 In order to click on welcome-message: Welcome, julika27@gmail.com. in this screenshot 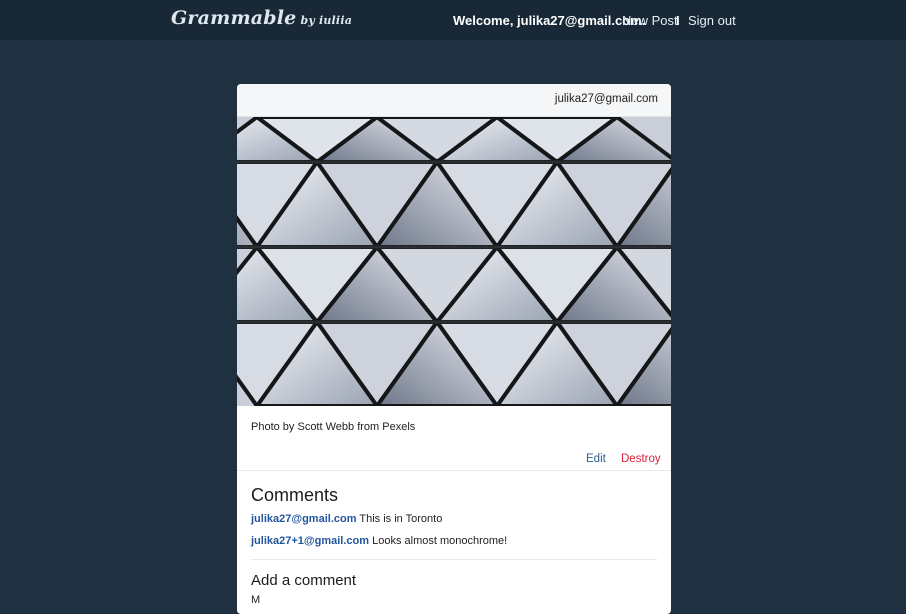, I will do `click(549, 20)`.